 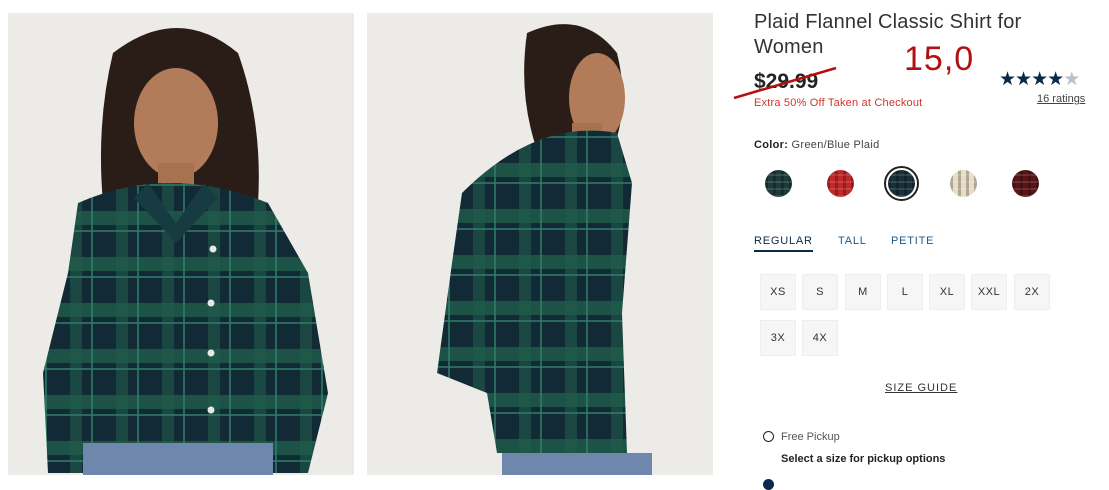 I want to click on color-value: Green/Blue Plaid, so click(x=835, y=145).